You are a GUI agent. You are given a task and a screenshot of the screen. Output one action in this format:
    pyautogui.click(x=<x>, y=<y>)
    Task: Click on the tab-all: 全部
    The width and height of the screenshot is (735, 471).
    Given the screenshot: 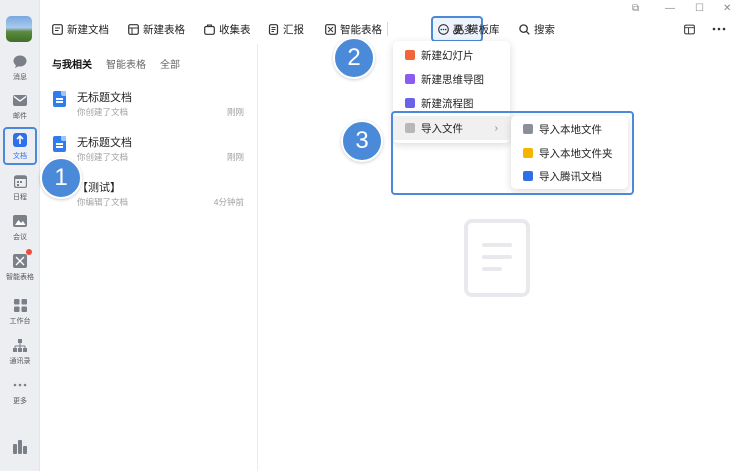 What is the action you would take?
    pyautogui.click(x=170, y=63)
    